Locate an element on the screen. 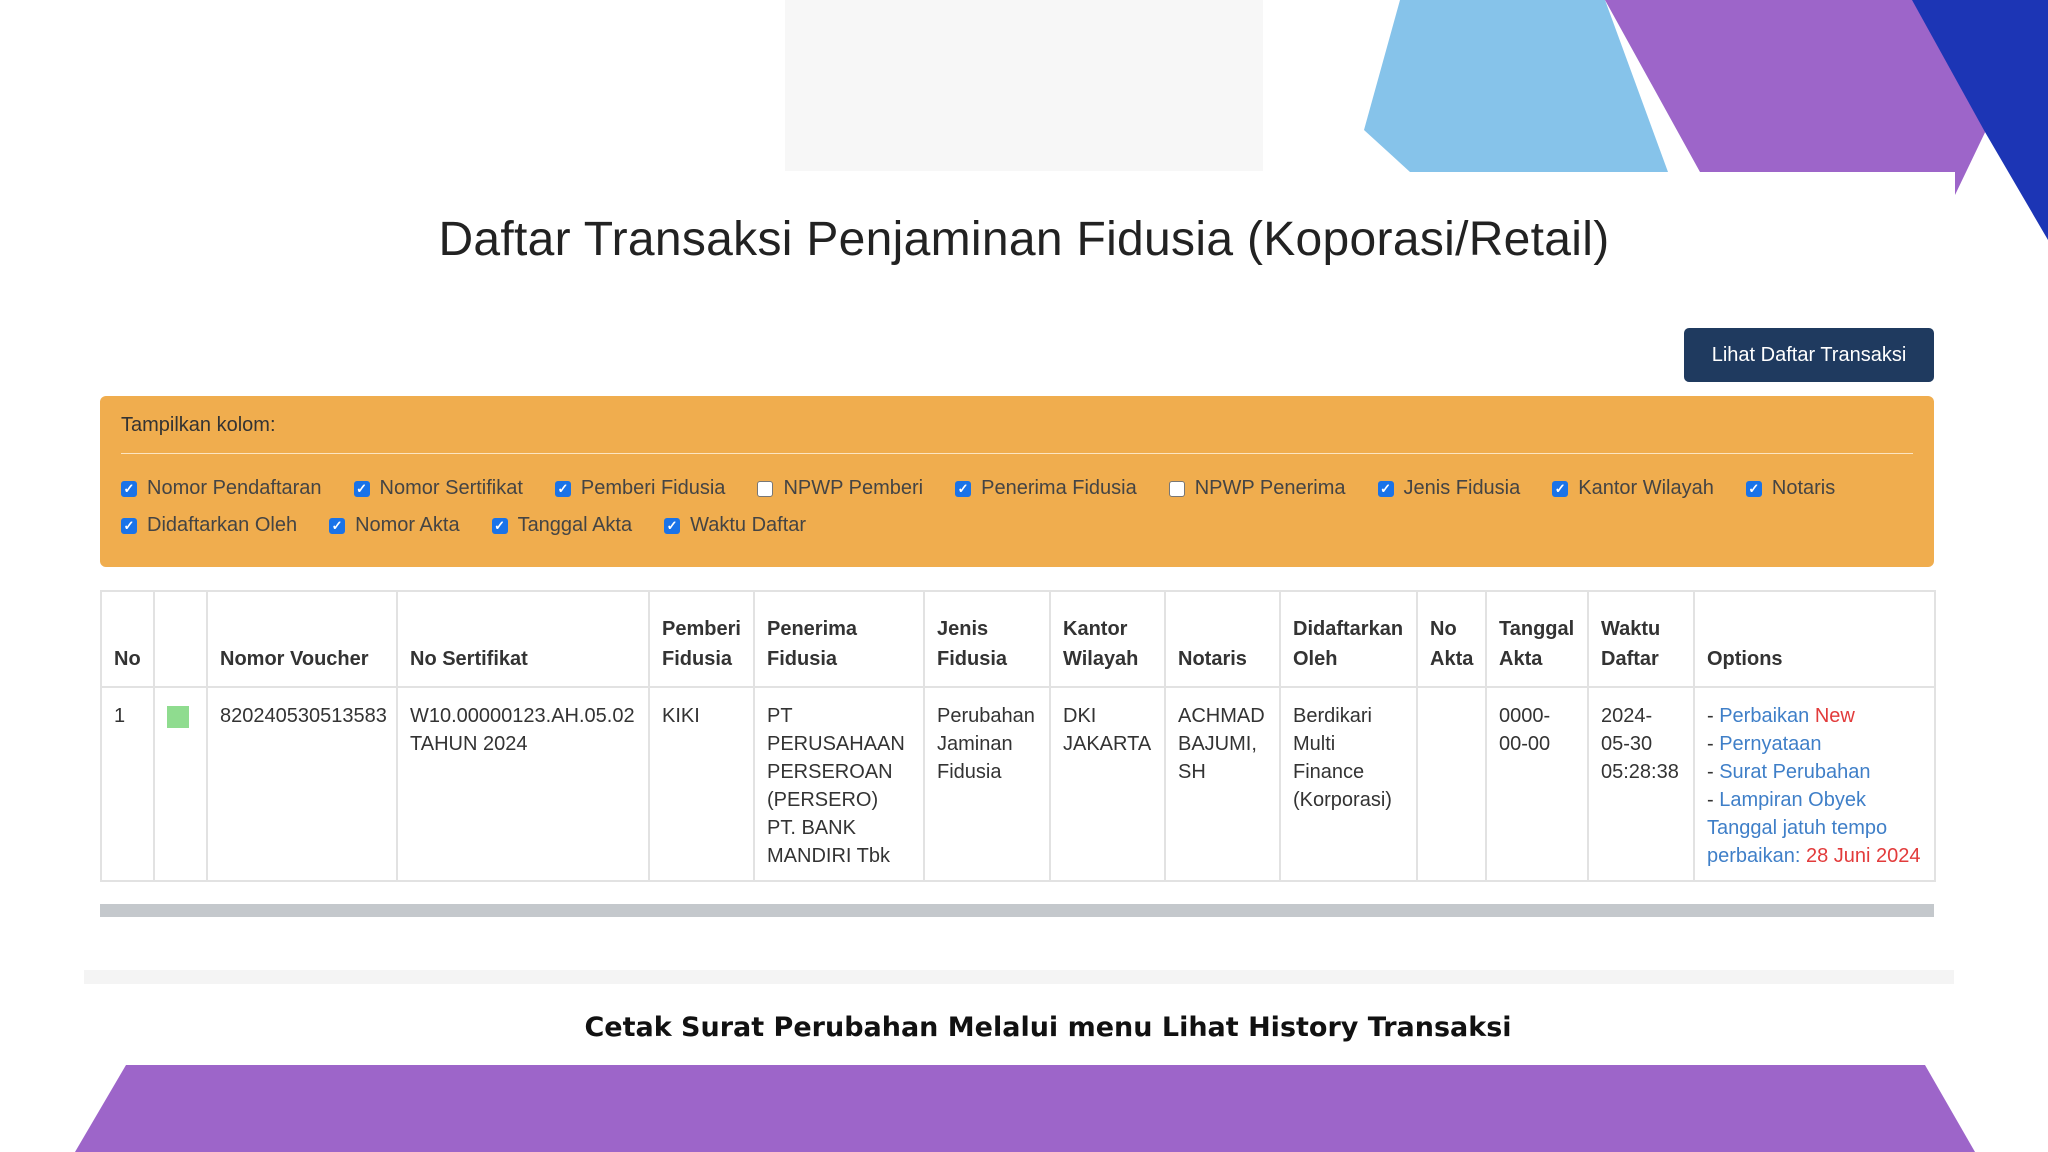  pernyataan-link: Pernyataan is located at coordinates (1770, 744).